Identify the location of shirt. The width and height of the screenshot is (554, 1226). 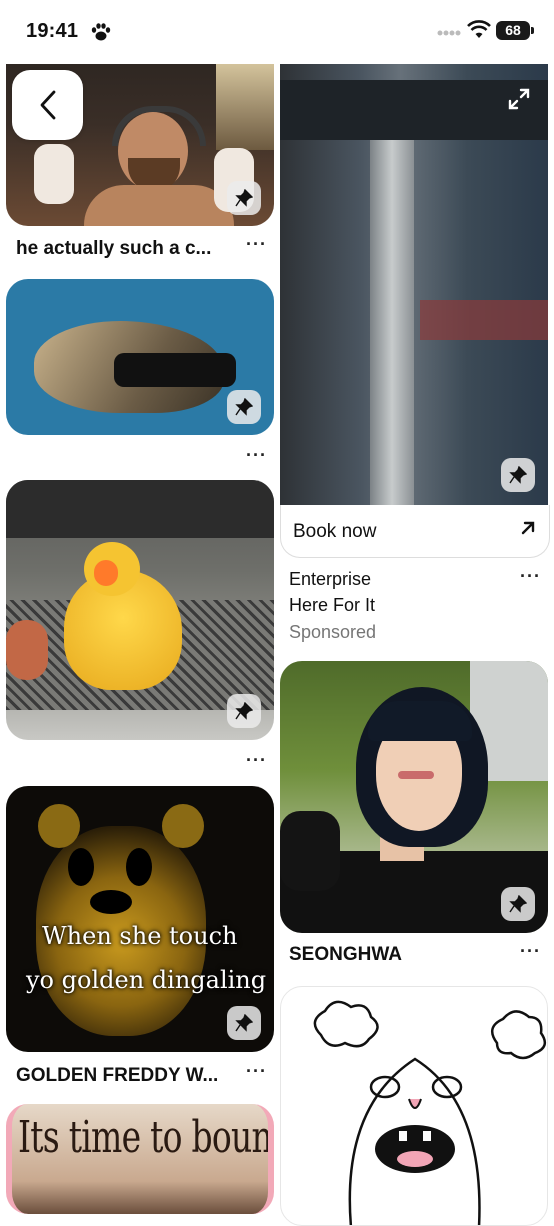
(159, 205).